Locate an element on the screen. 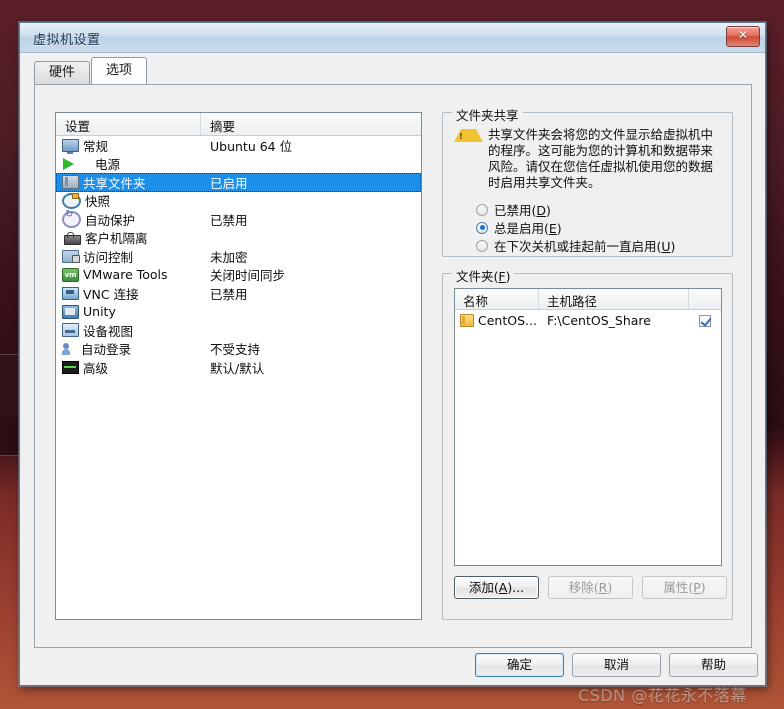 This screenshot has width=784, height=709. column-header-host-path: 主机路径 is located at coordinates (614, 299).